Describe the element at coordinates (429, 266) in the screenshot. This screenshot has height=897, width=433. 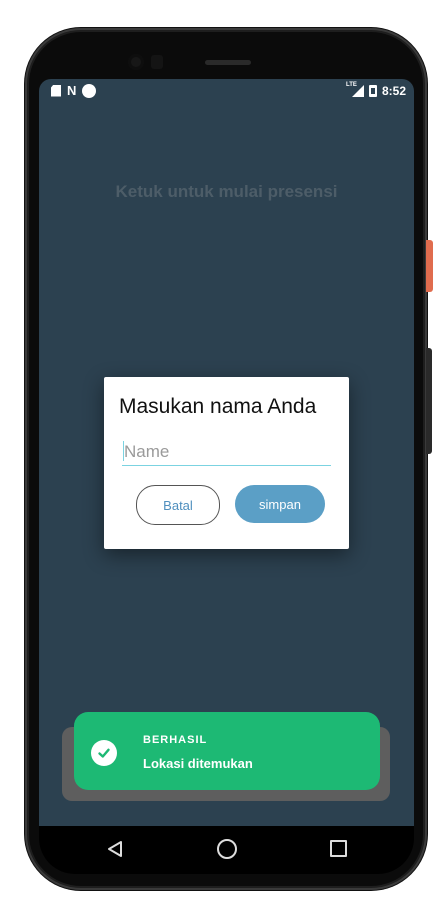
I see `power-button` at that location.